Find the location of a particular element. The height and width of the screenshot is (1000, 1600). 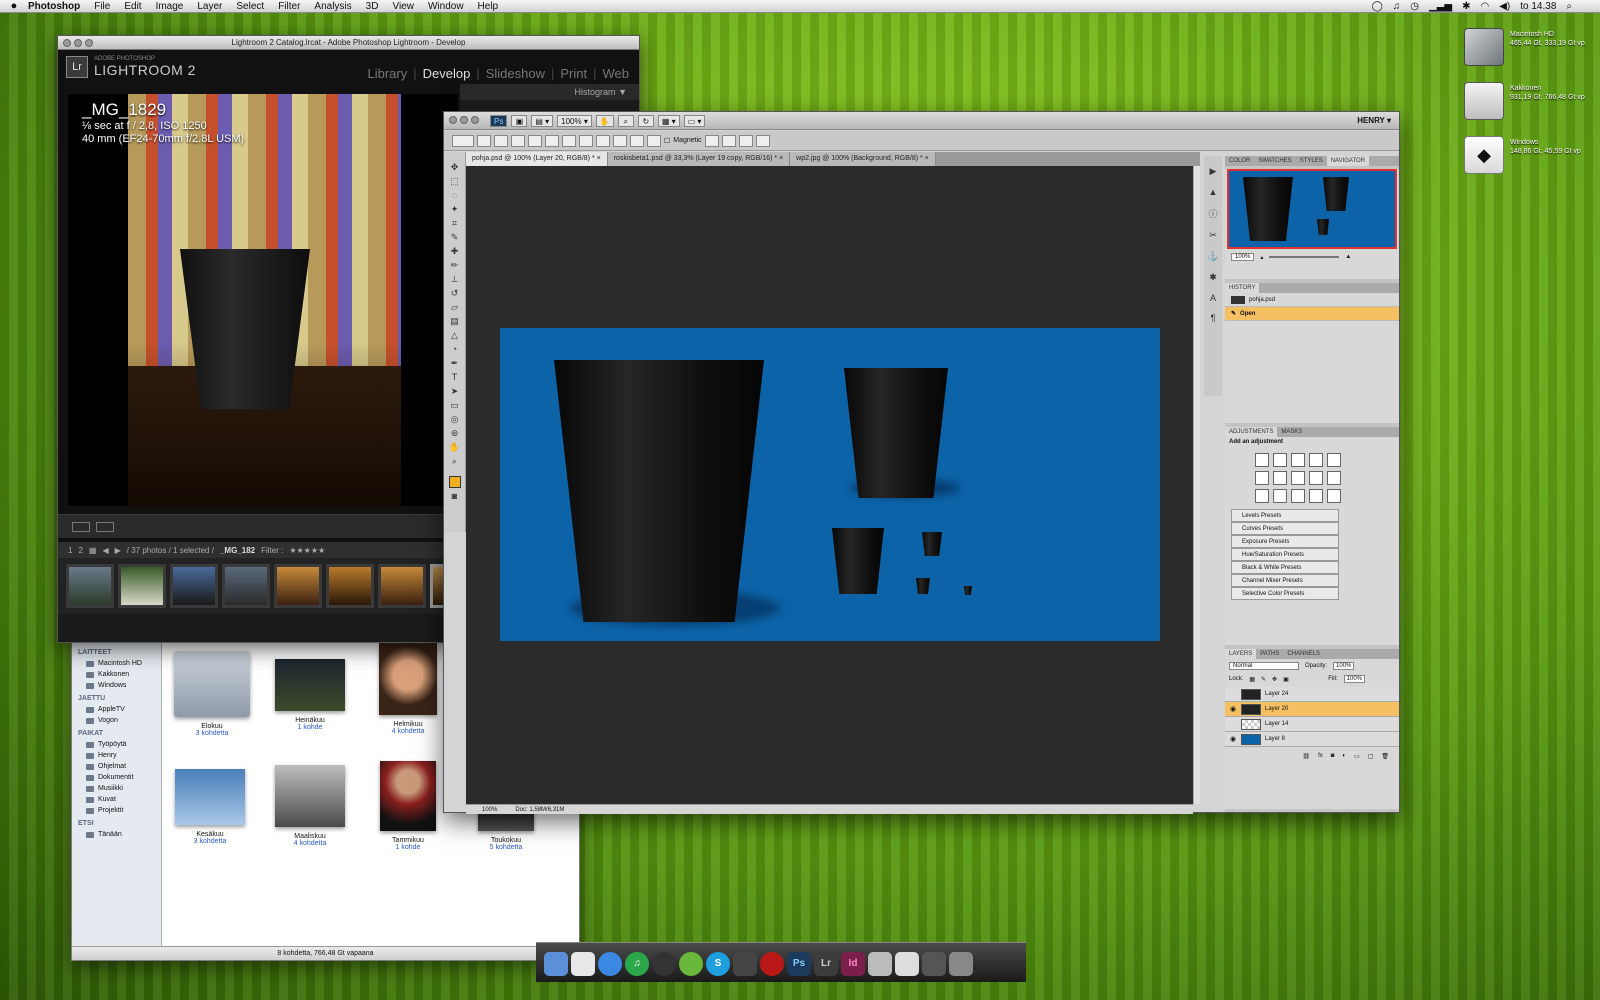

launch-bridge-button: ▣ is located at coordinates (519, 120).